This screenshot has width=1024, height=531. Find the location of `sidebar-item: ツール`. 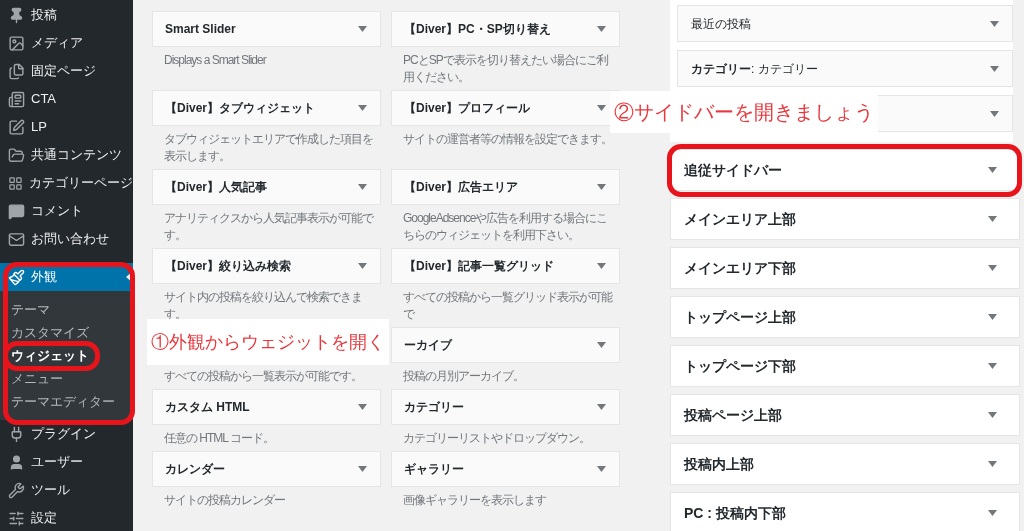

sidebar-item: ツール is located at coordinates (66, 490).